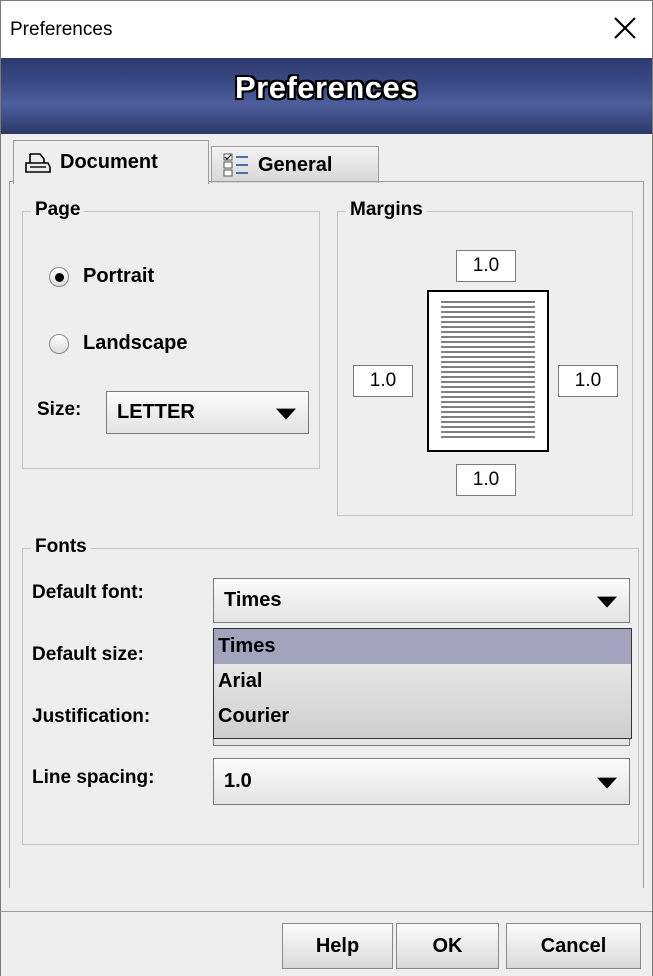 The image size is (653, 976). Describe the element at coordinates (93, 777) in the screenshot. I see `line-spacing-label: Line spacing:` at that location.